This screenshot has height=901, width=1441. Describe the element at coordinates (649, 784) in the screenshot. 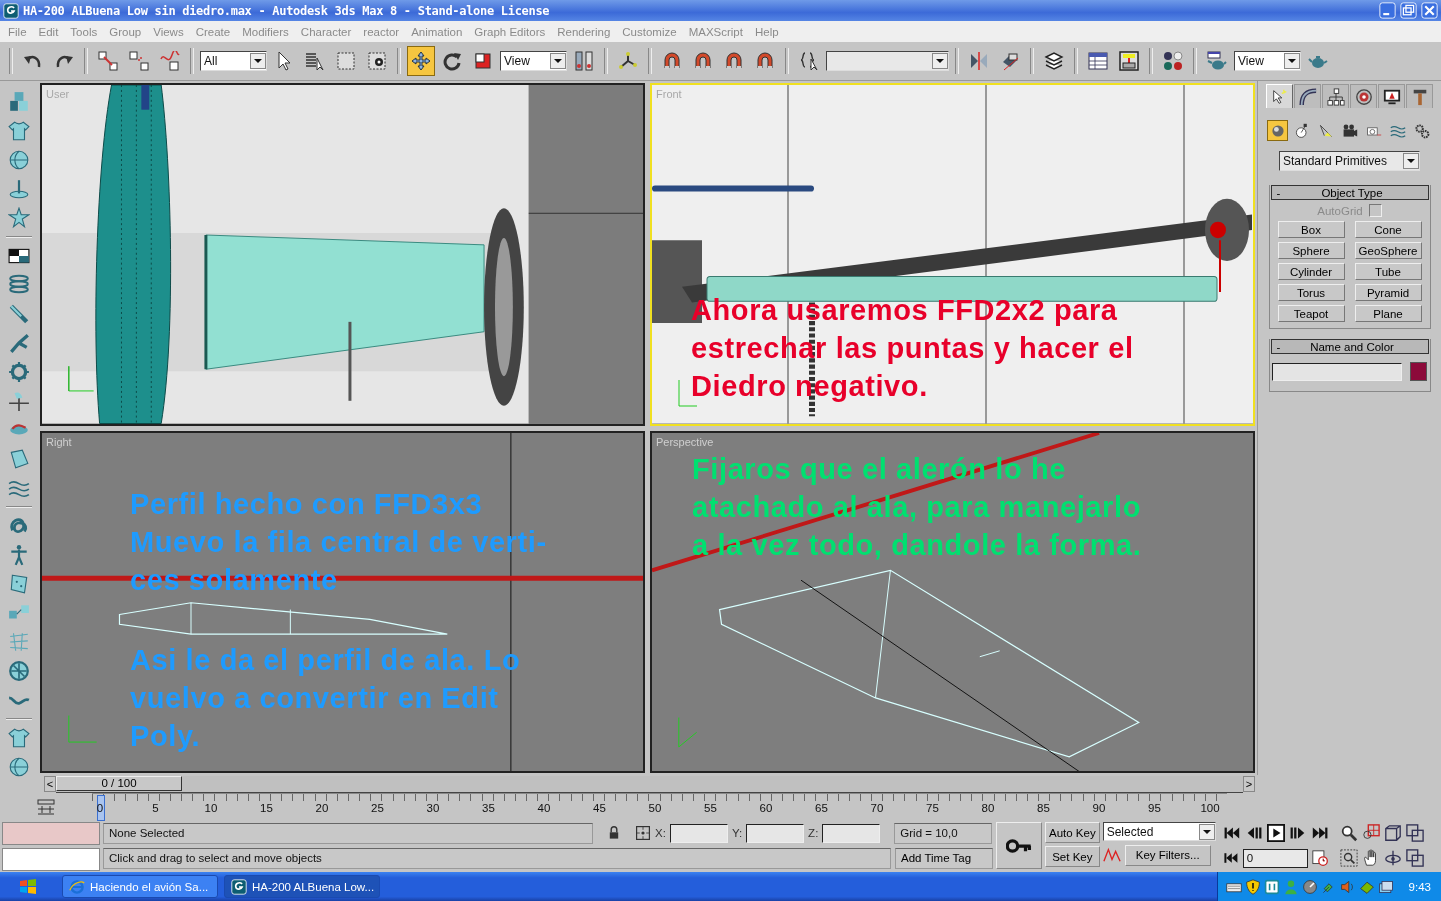

I see `time-slider-track: 0 / 100` at that location.